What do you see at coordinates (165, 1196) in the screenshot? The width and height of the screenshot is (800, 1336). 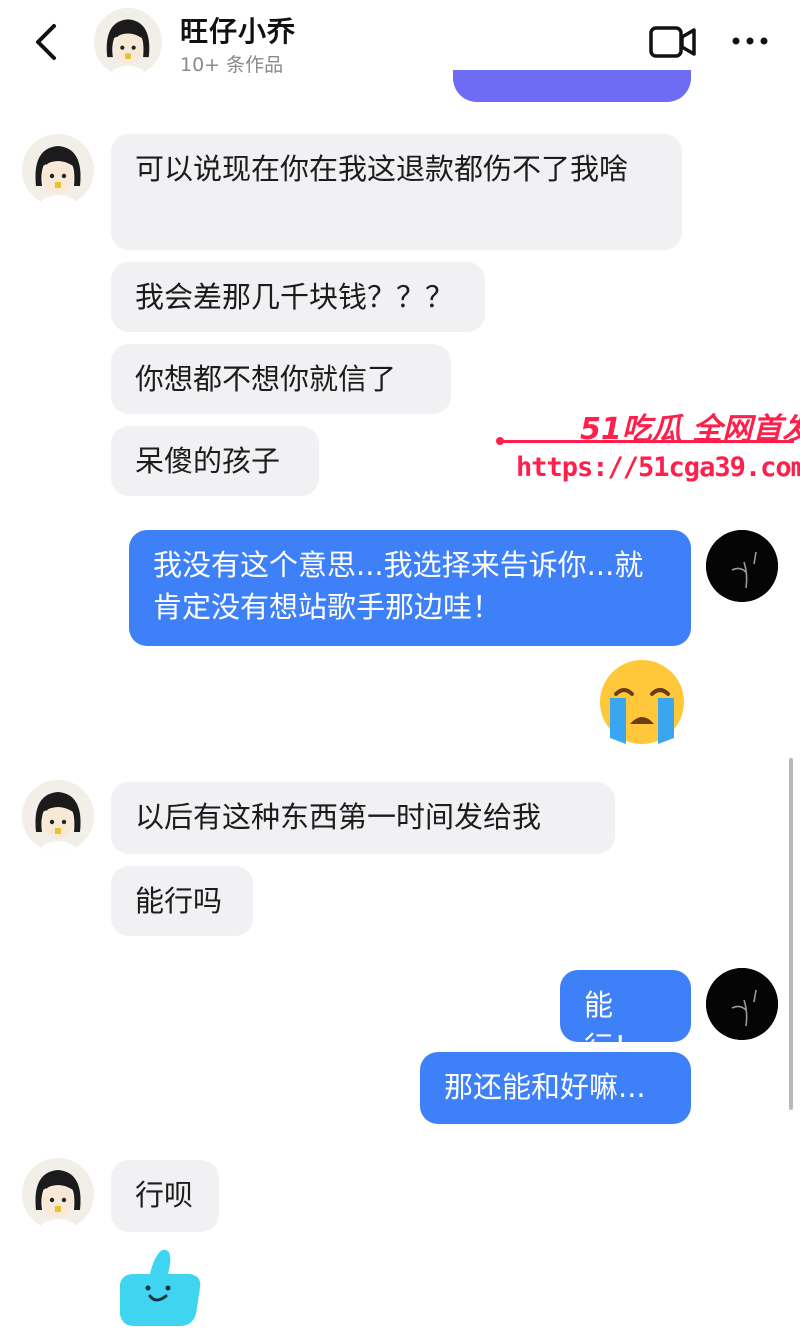 I see `message-bubble: 行呗` at bounding box center [165, 1196].